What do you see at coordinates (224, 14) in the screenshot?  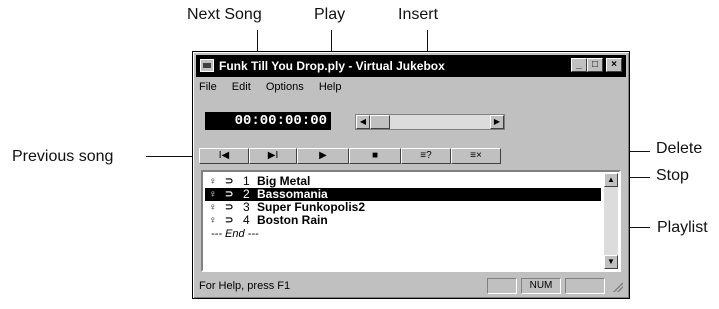 I see `callout-next-song: Next Song` at bounding box center [224, 14].